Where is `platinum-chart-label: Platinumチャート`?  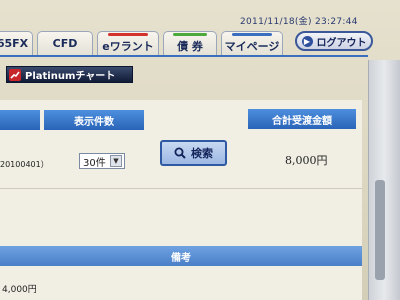
platinum-chart-label: Platinumチャート is located at coordinates (70, 76).